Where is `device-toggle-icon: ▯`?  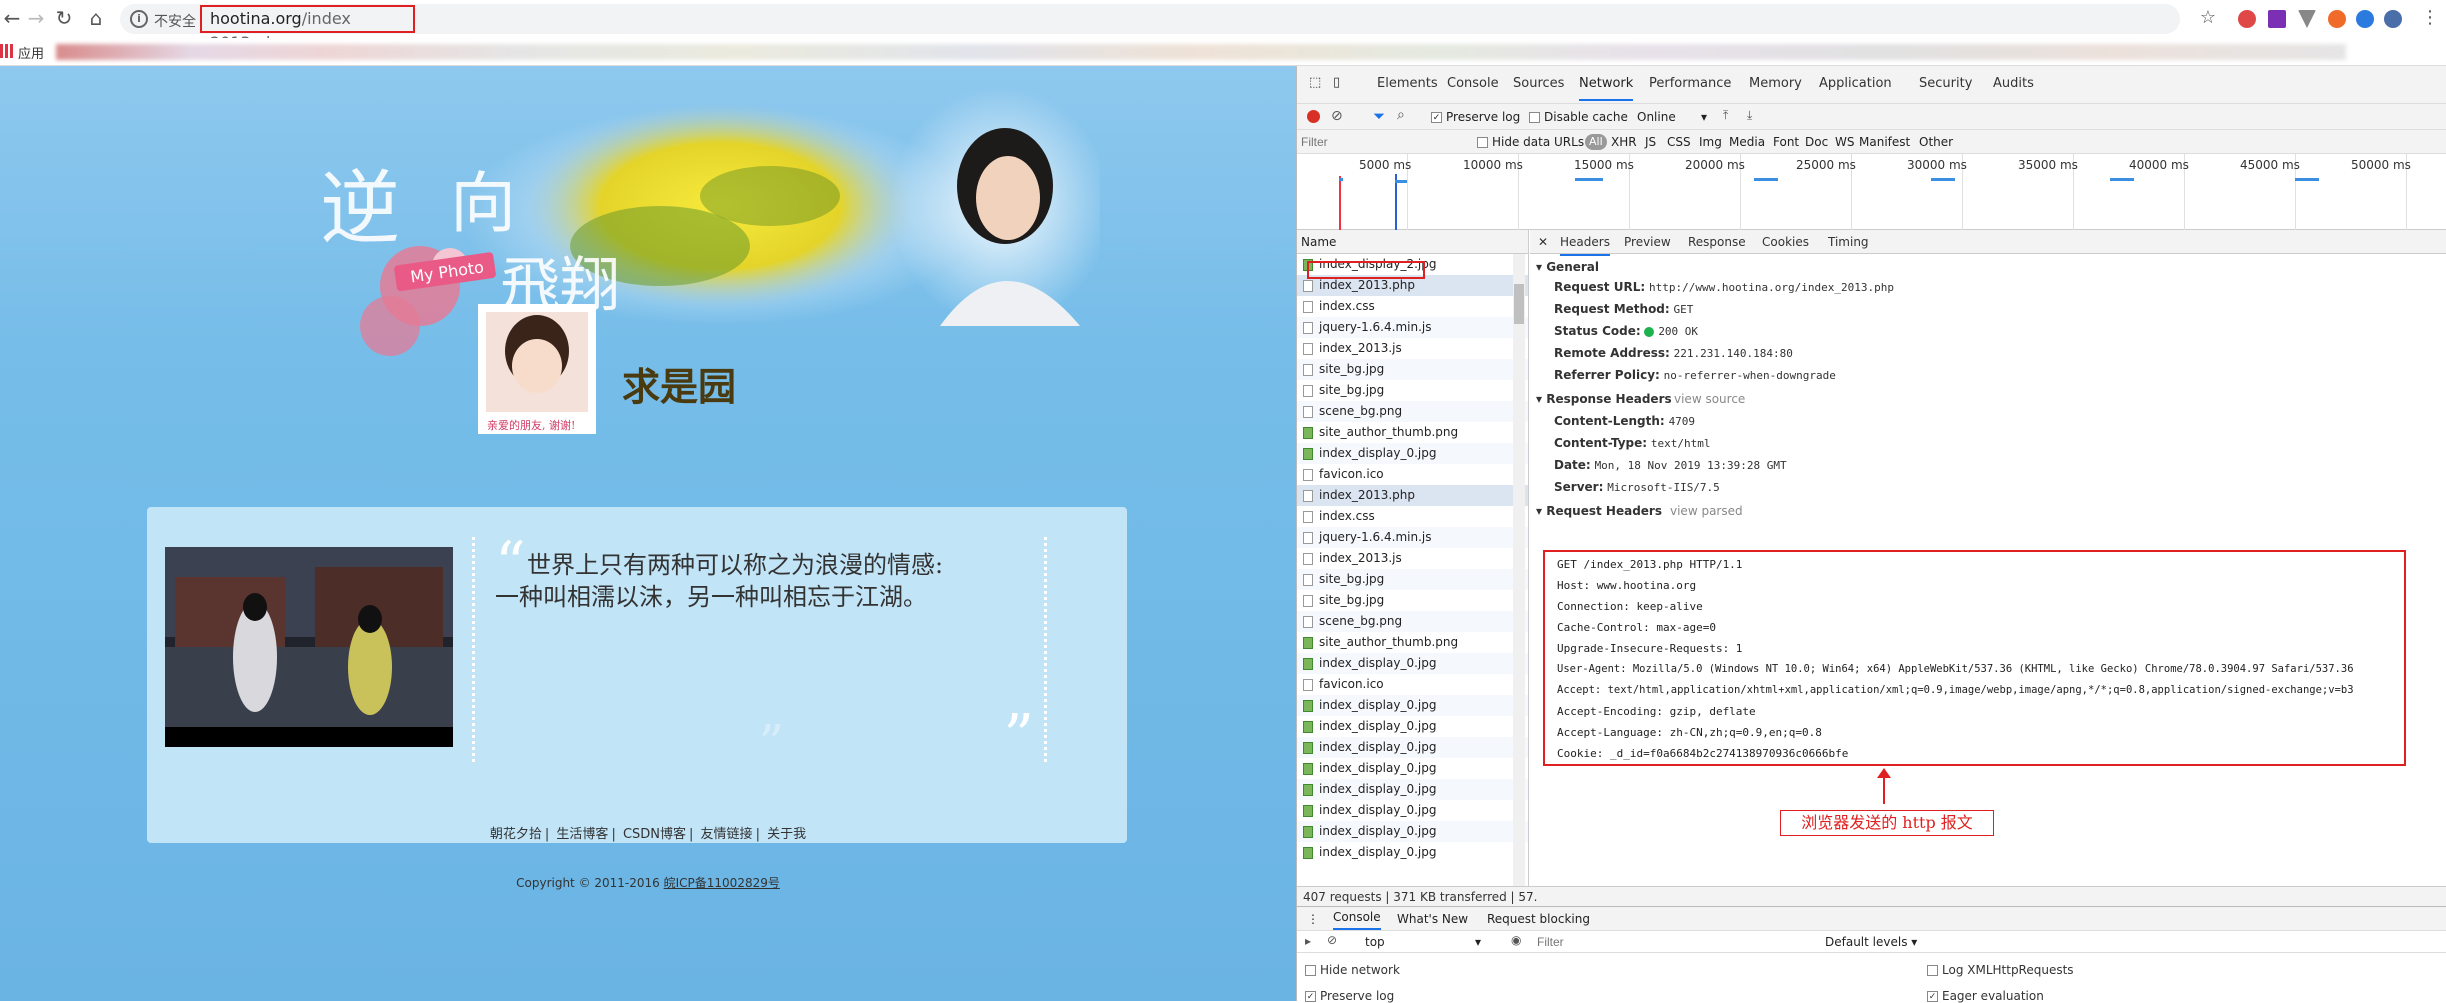 device-toggle-icon: ▯ is located at coordinates (1336, 82).